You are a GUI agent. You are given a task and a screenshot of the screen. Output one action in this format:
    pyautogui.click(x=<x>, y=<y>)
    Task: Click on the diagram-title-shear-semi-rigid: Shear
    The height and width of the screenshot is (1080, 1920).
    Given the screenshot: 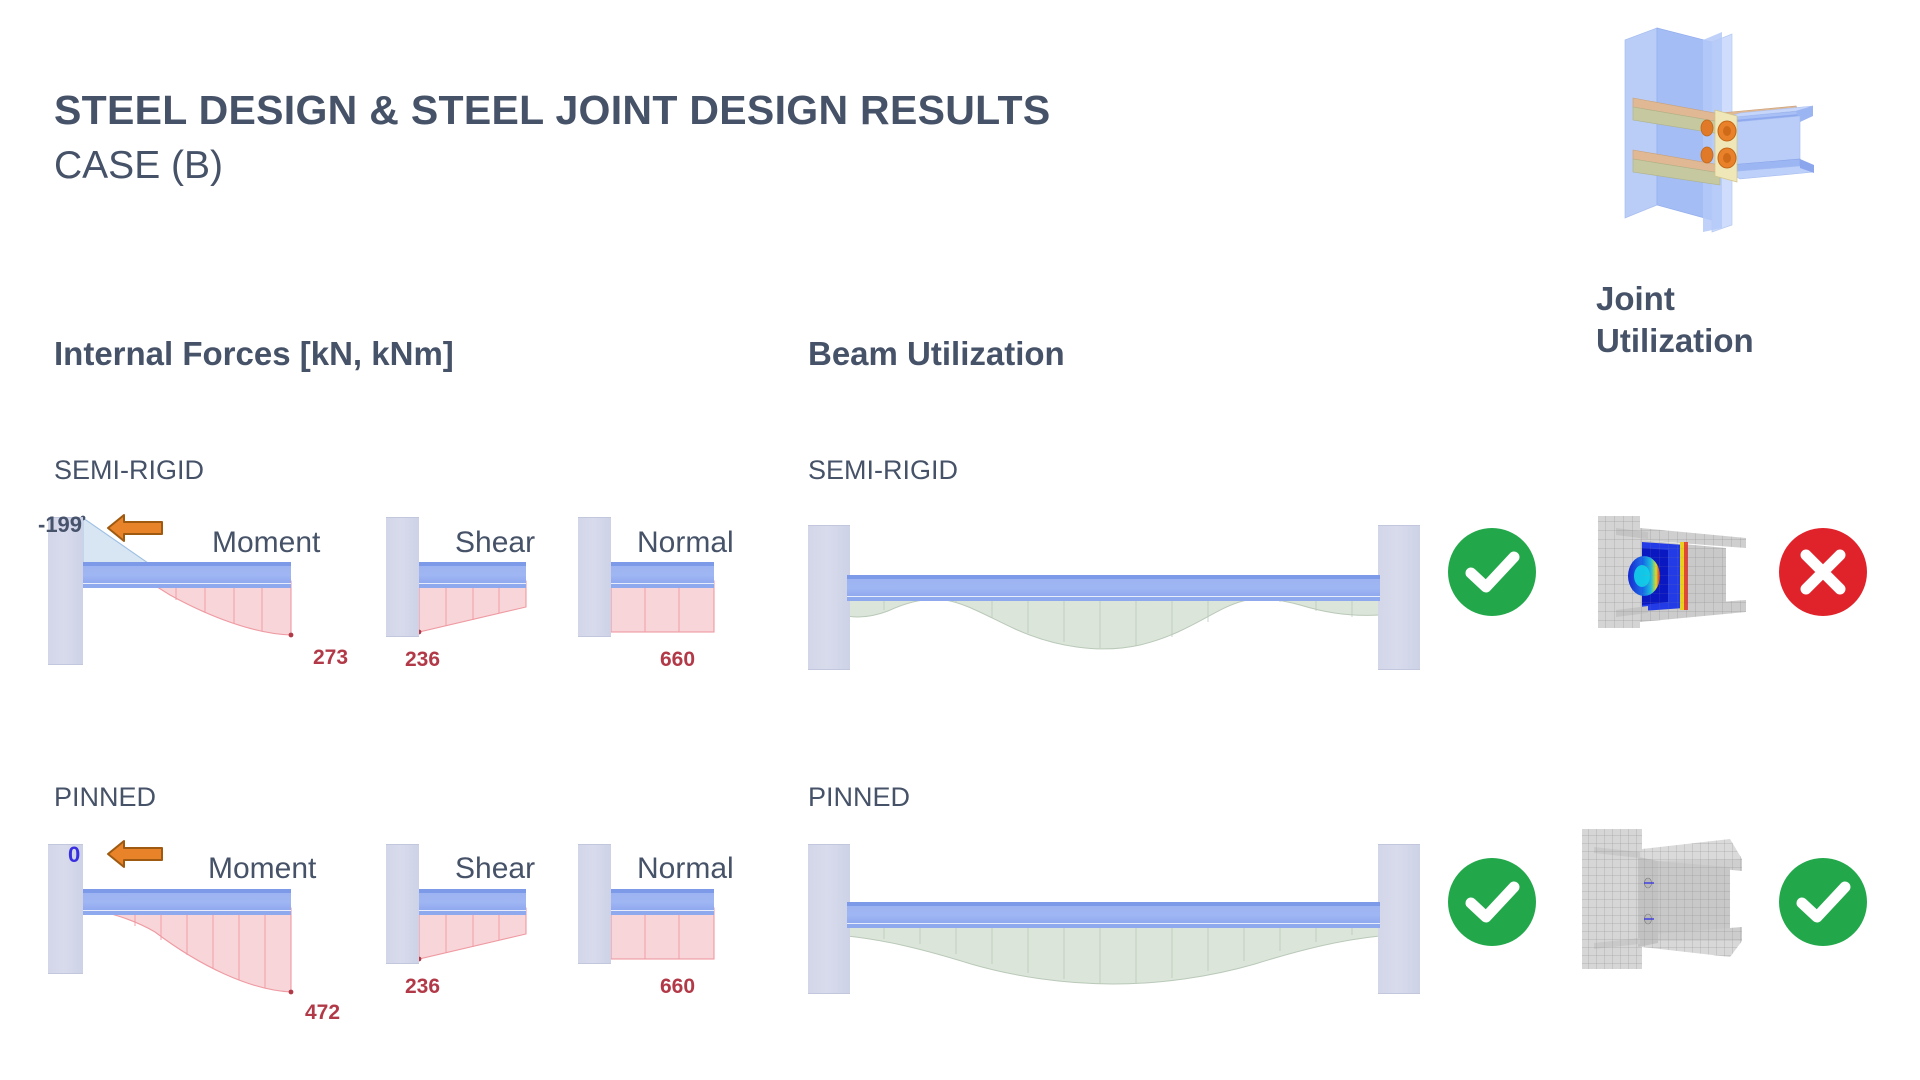 What is the action you would take?
    pyautogui.click(x=495, y=542)
    